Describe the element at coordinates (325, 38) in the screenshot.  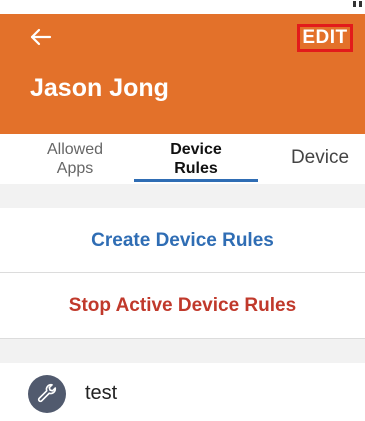
I see `edit-button: EDIT` at that location.